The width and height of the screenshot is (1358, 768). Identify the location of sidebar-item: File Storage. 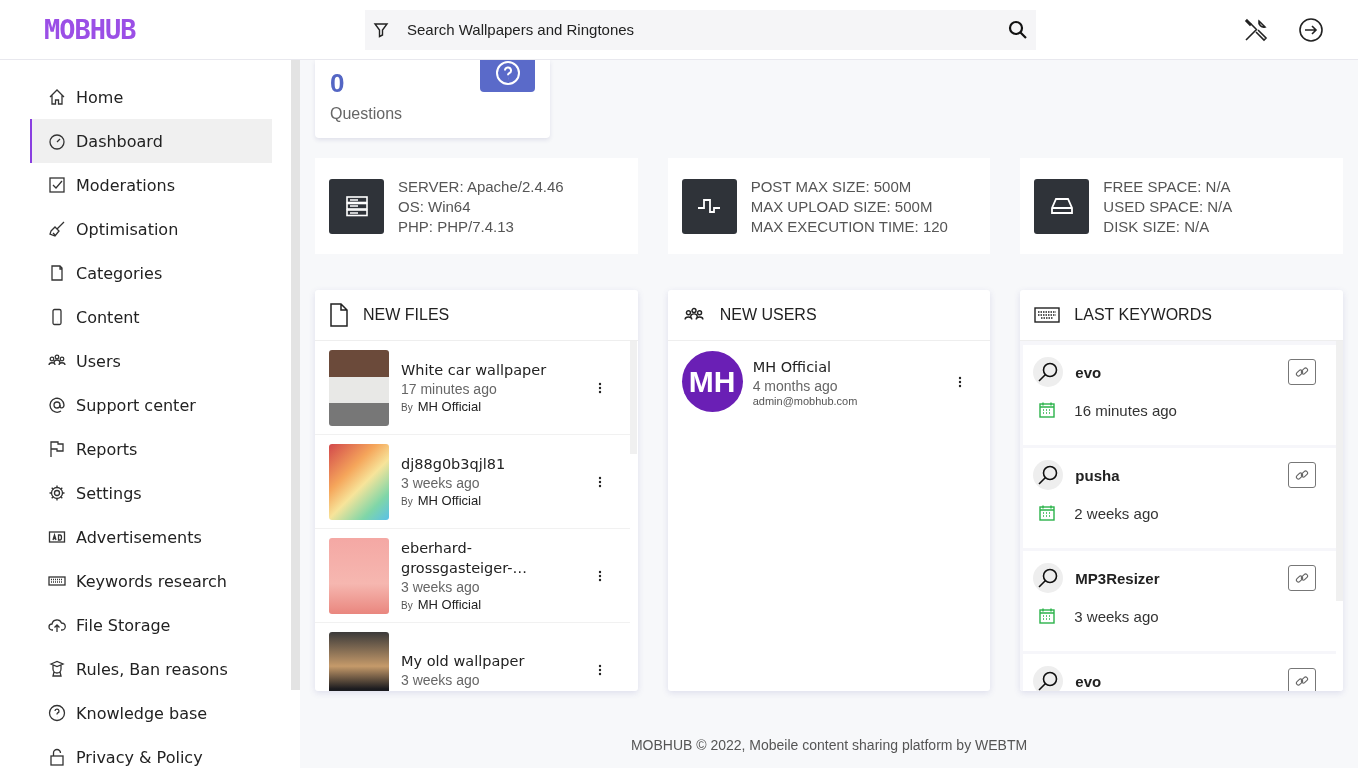
(151, 625).